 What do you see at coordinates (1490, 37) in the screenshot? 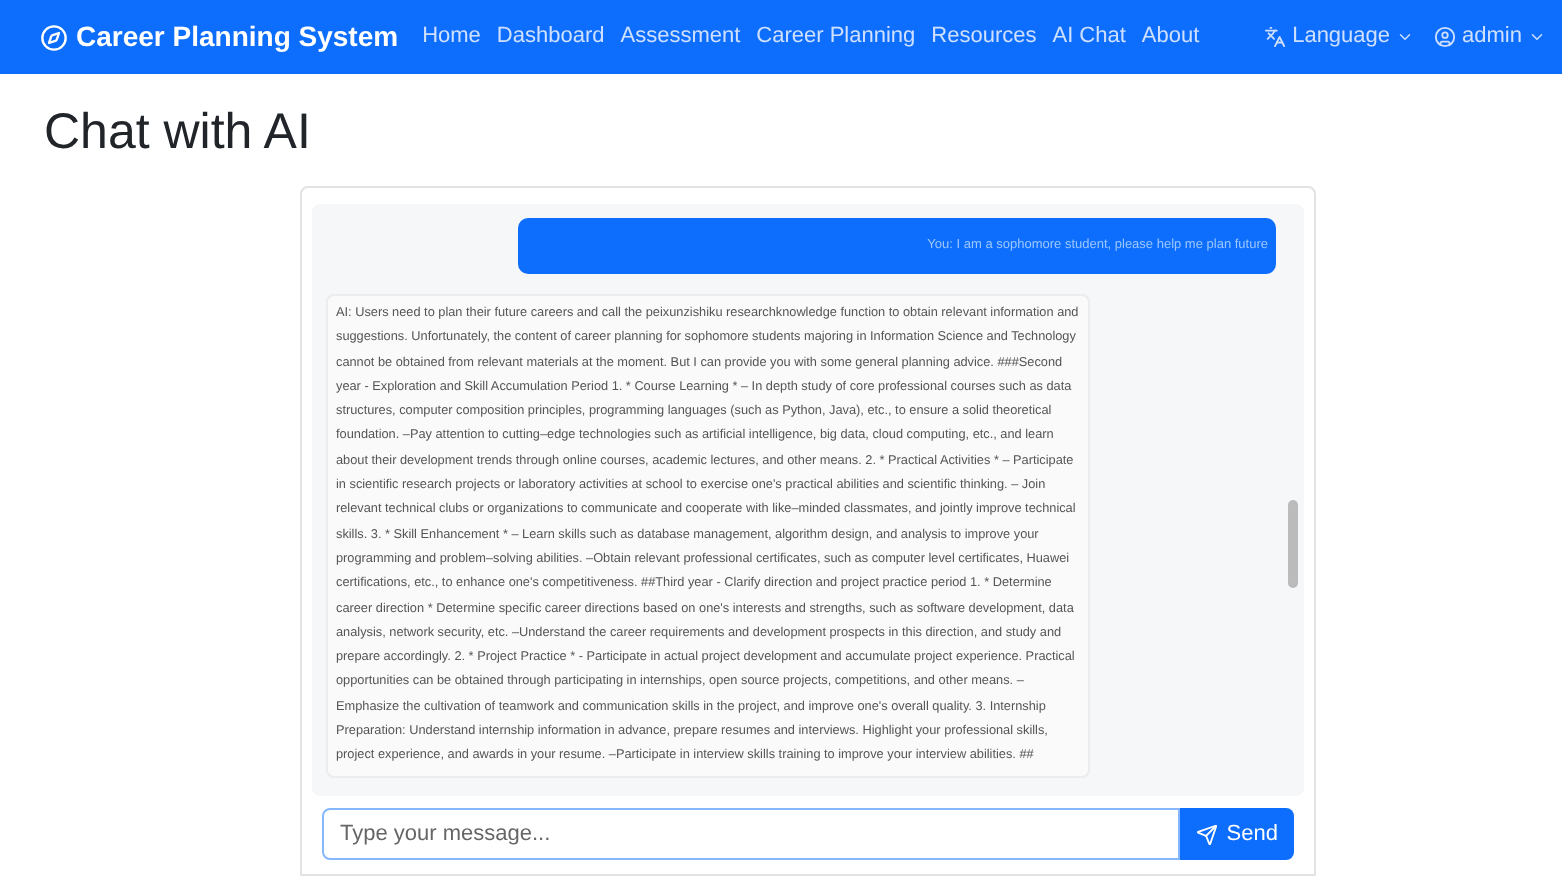
I see `user-dropdown: admin` at bounding box center [1490, 37].